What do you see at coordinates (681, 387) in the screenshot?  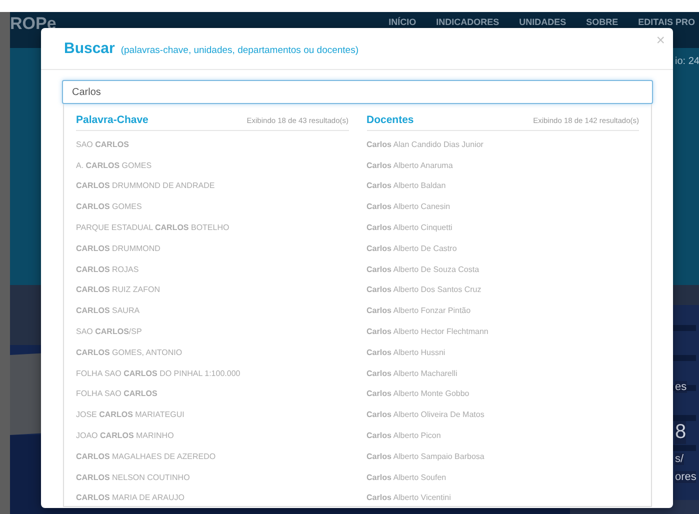 I see `photo-caption: es` at bounding box center [681, 387].